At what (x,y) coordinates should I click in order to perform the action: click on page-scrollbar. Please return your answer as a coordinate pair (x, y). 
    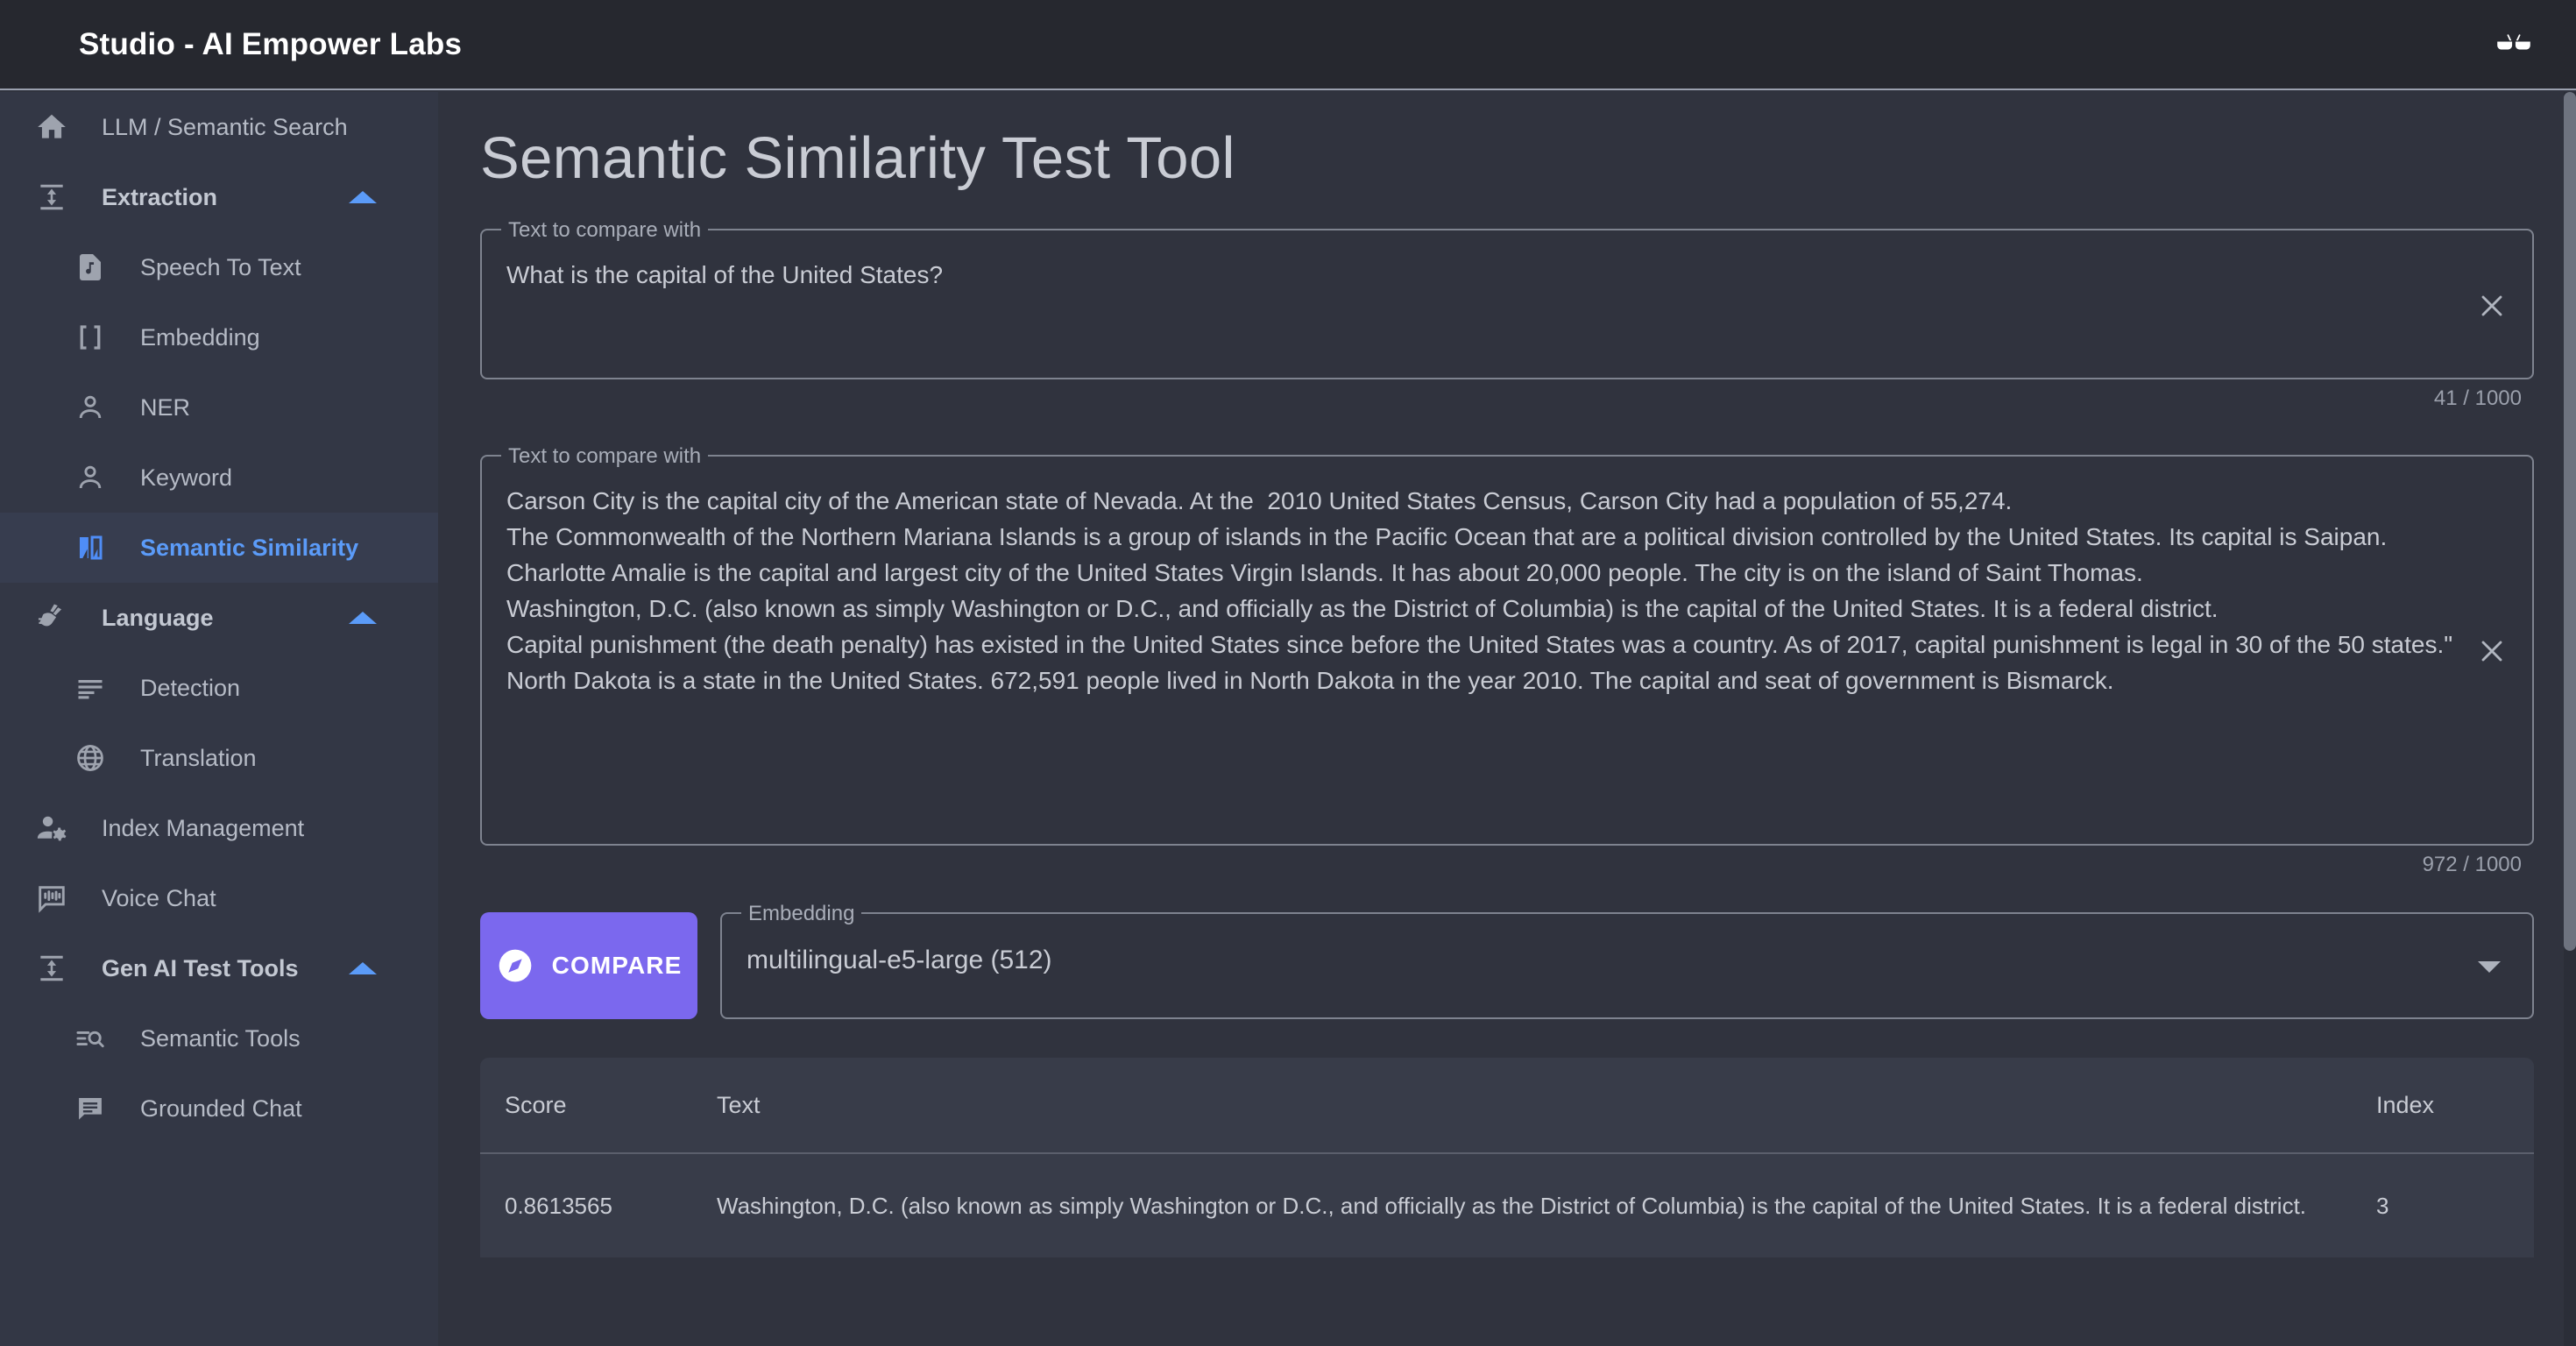
    Looking at the image, I should click on (2570, 719).